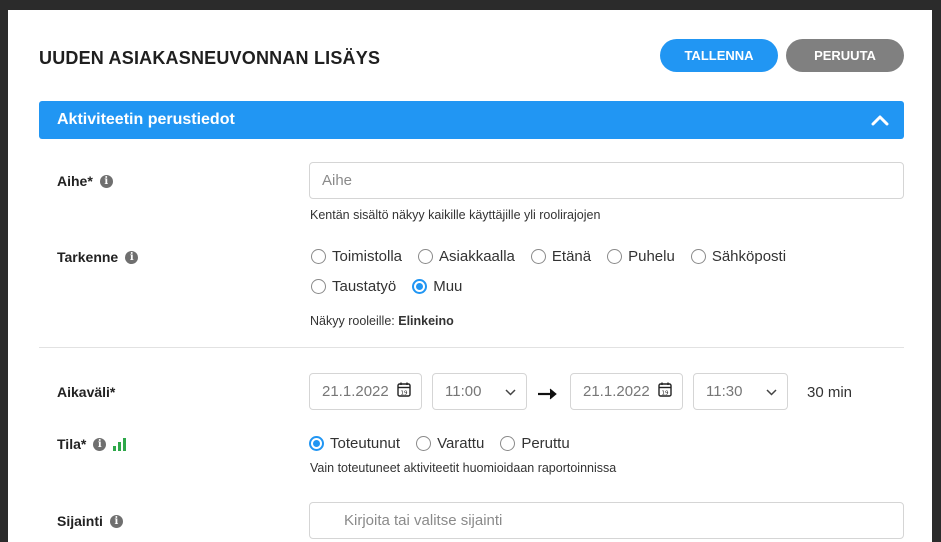 The height and width of the screenshot is (542, 941). Describe the element at coordinates (364, 286) in the screenshot. I see `radio-label: Taustatyö` at that location.